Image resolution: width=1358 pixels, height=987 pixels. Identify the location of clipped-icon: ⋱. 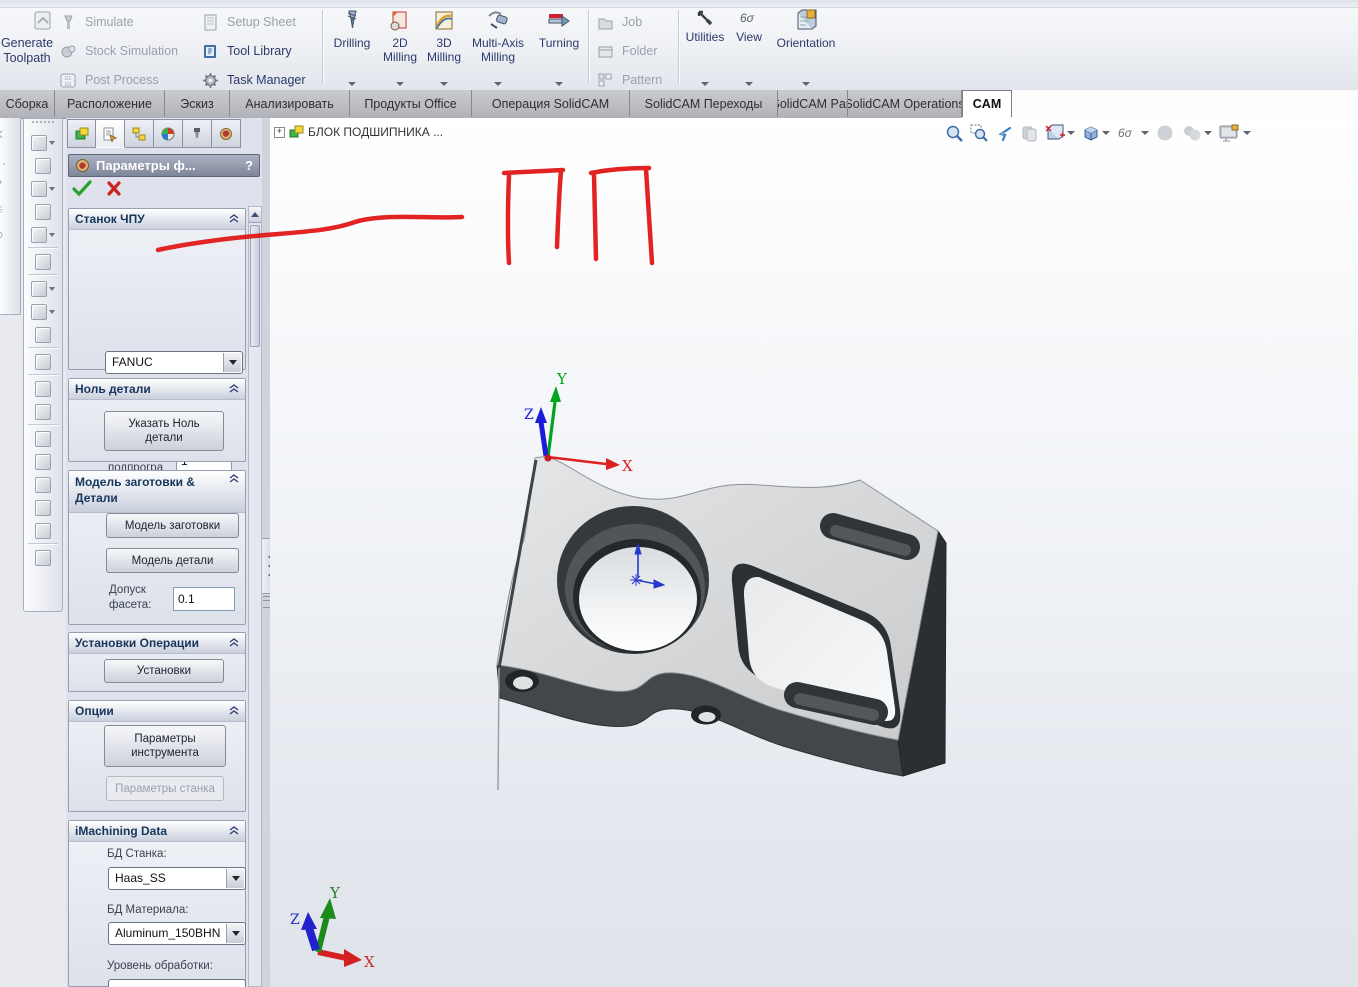
(10, 160).